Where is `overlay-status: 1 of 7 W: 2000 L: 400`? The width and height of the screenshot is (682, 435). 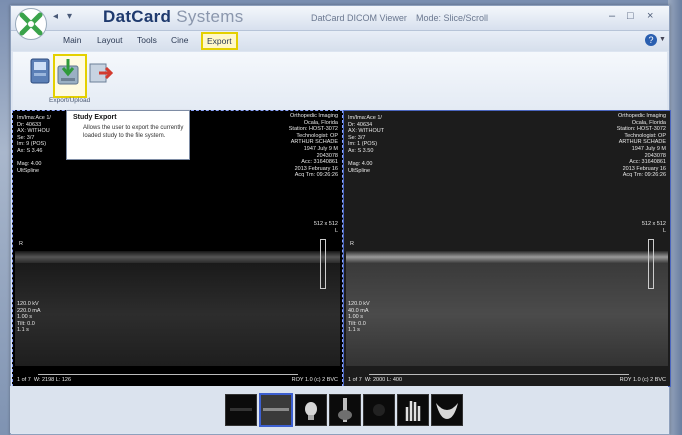 overlay-status: 1 of 7 W: 2000 L: 400 is located at coordinates (375, 380).